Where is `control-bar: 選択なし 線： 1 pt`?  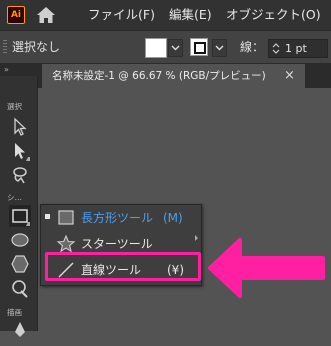
control-bar: 選択なし 線： 1 pt is located at coordinates (165, 47).